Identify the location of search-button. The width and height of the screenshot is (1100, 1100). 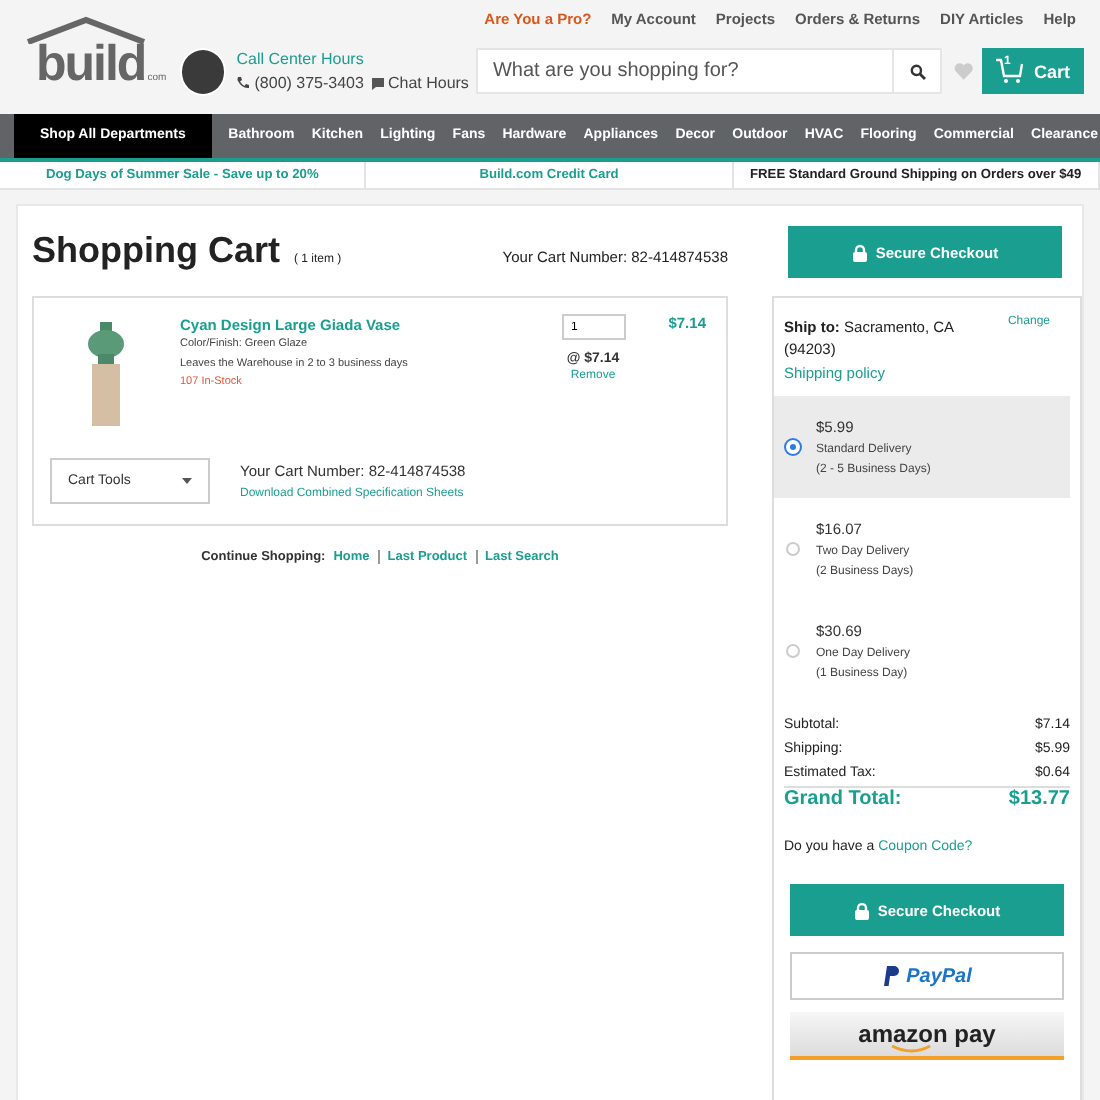
(918, 71).